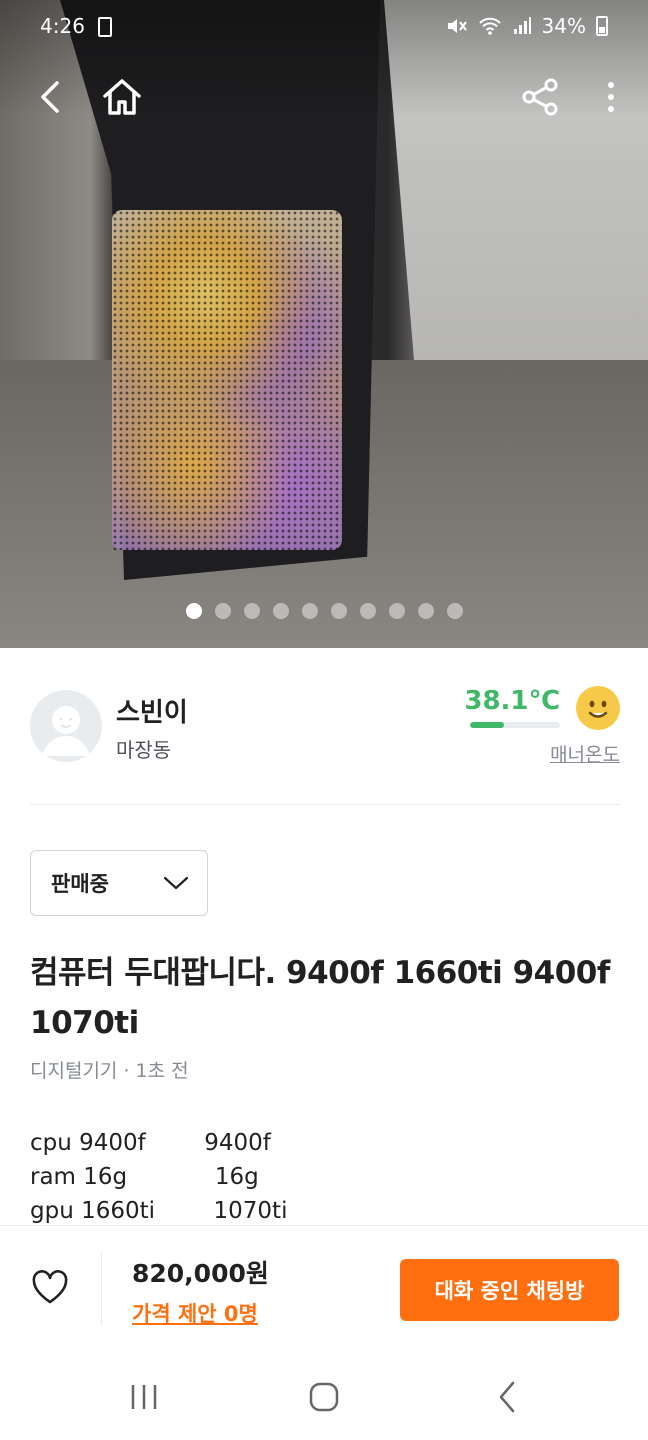  Describe the element at coordinates (324, 1289) in the screenshot. I see `bottom-action-bar: 820,000원 가격 제안 0명 대화 중인 채팅방` at that location.